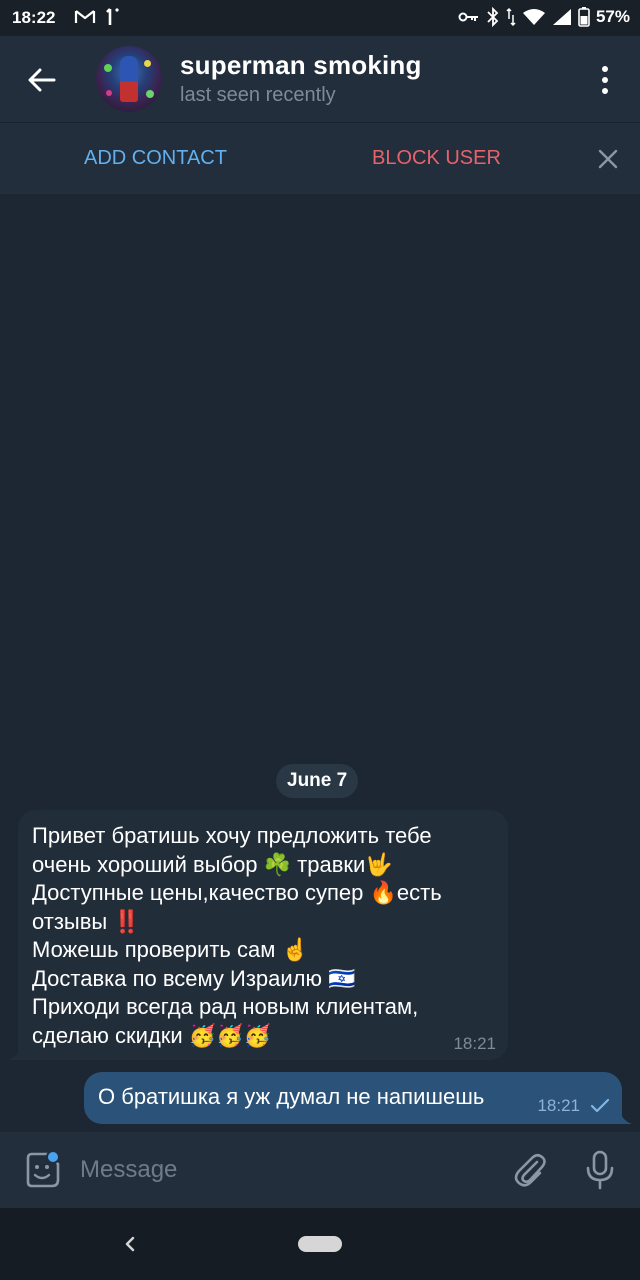  I want to click on close-icon, so click(608, 159).